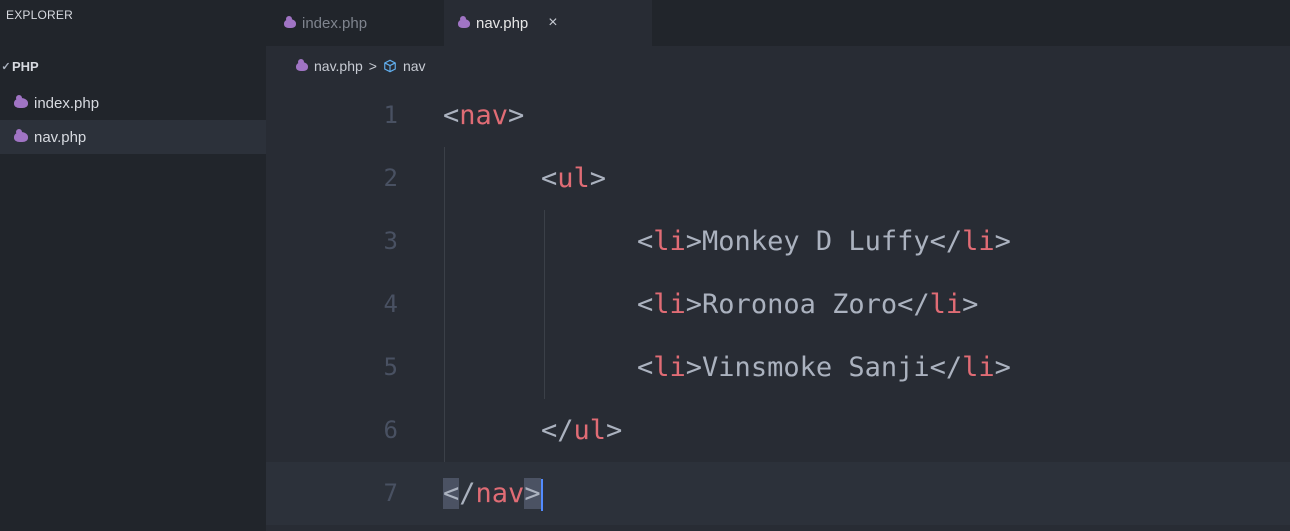 This screenshot has height=531, width=1290. I want to click on tab-label: index.php, so click(335, 23).